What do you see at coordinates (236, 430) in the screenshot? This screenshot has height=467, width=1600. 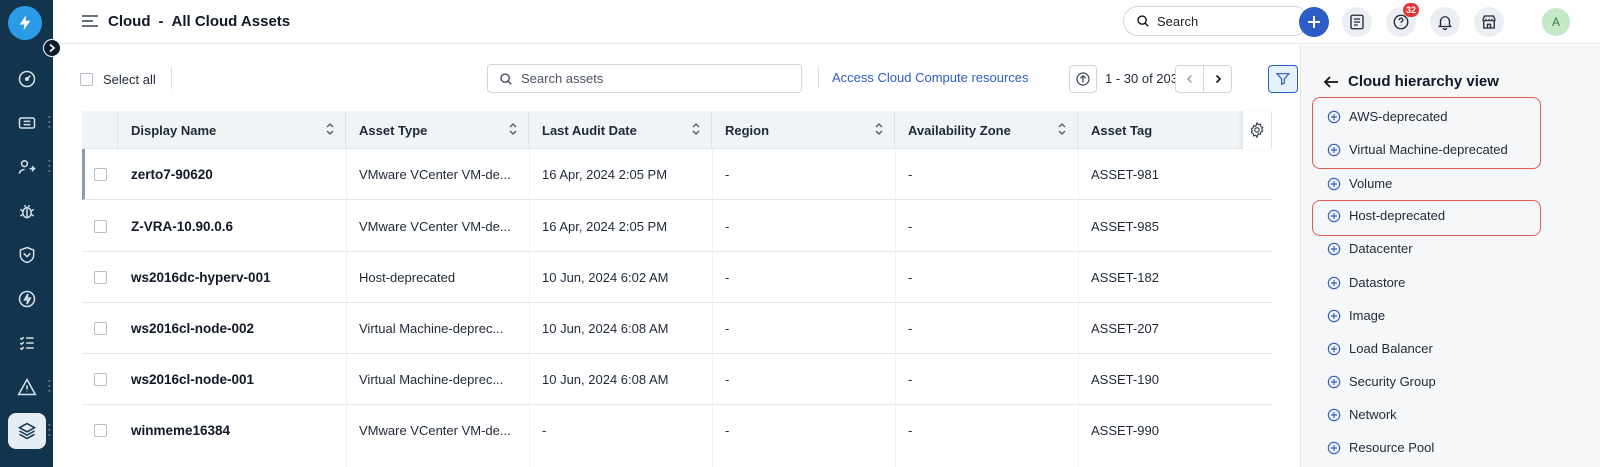 I see `cell-display-name: winmeme16384` at bounding box center [236, 430].